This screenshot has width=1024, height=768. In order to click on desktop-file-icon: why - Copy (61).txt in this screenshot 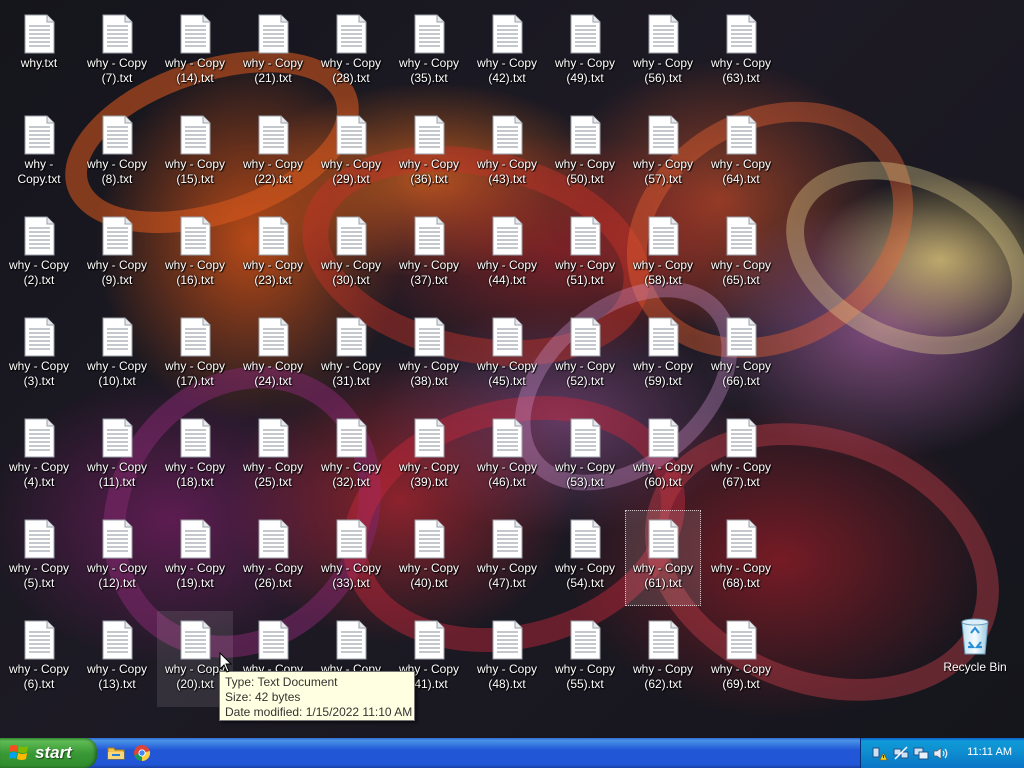, I will do `click(663, 558)`.